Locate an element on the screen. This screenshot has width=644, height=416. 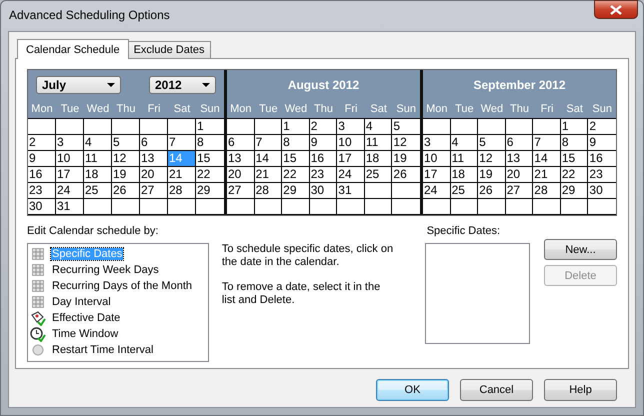
dialog-button: Help is located at coordinates (580, 390).